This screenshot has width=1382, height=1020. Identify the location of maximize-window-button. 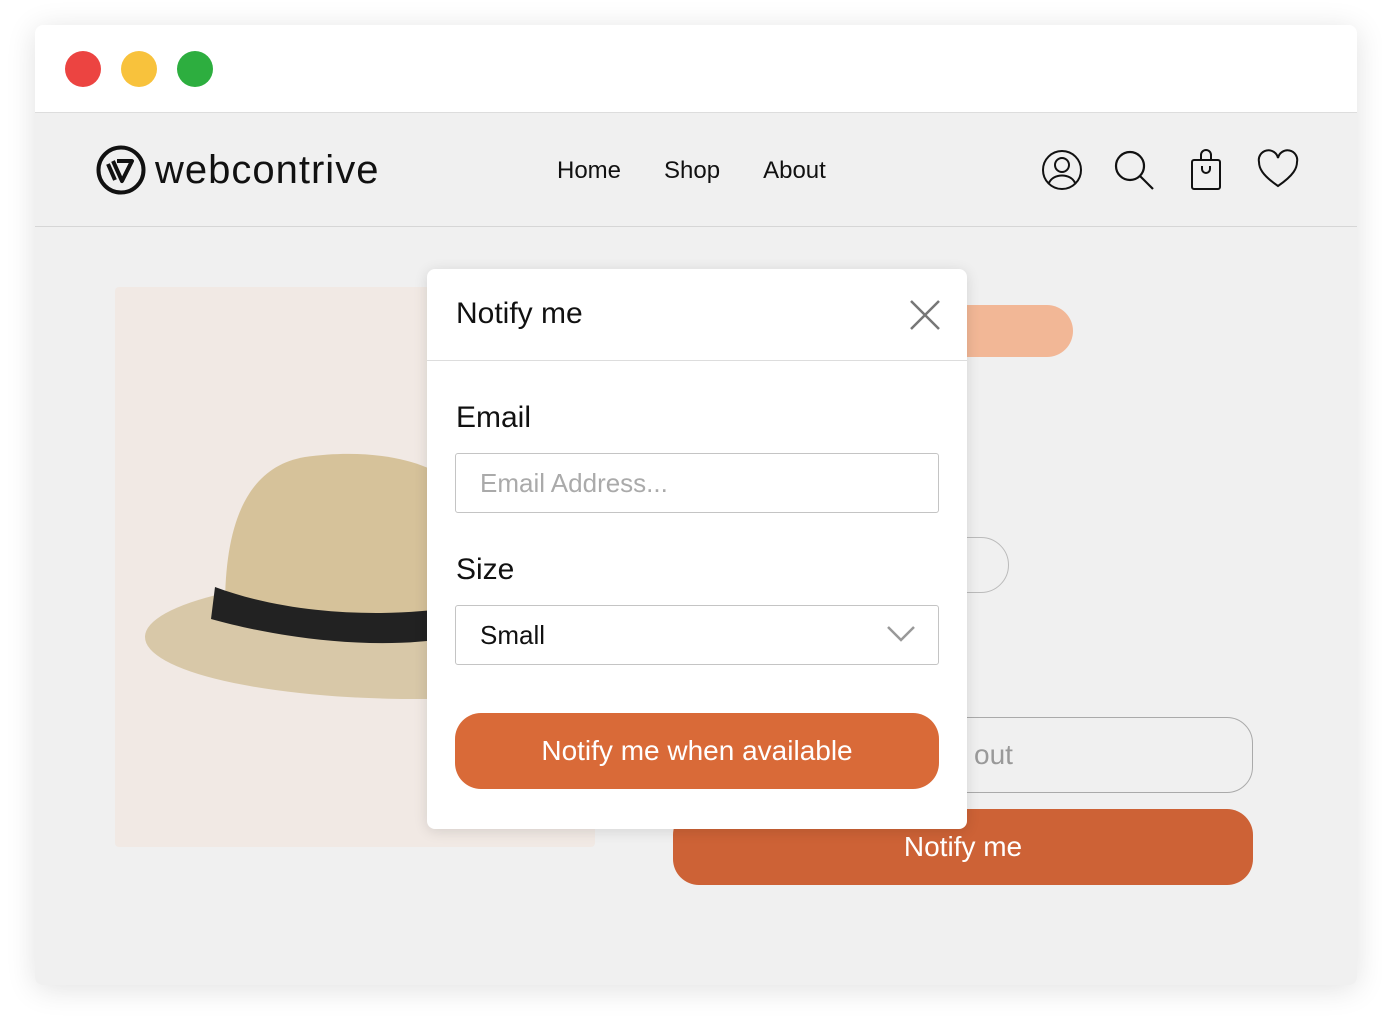
(195, 69).